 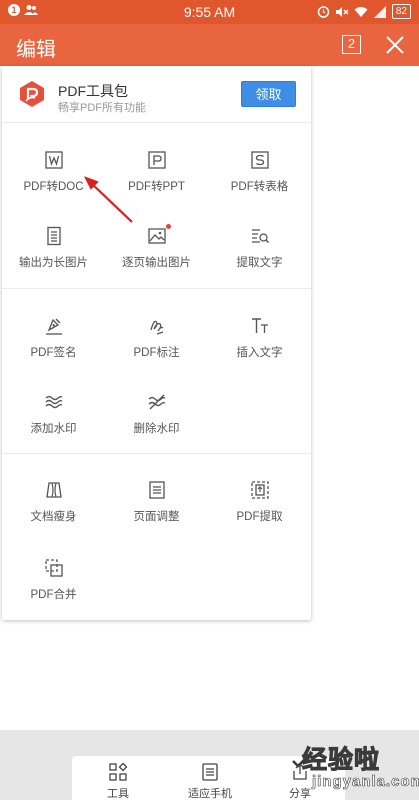 I want to click on extract-page-icon, so click(x=260, y=490).